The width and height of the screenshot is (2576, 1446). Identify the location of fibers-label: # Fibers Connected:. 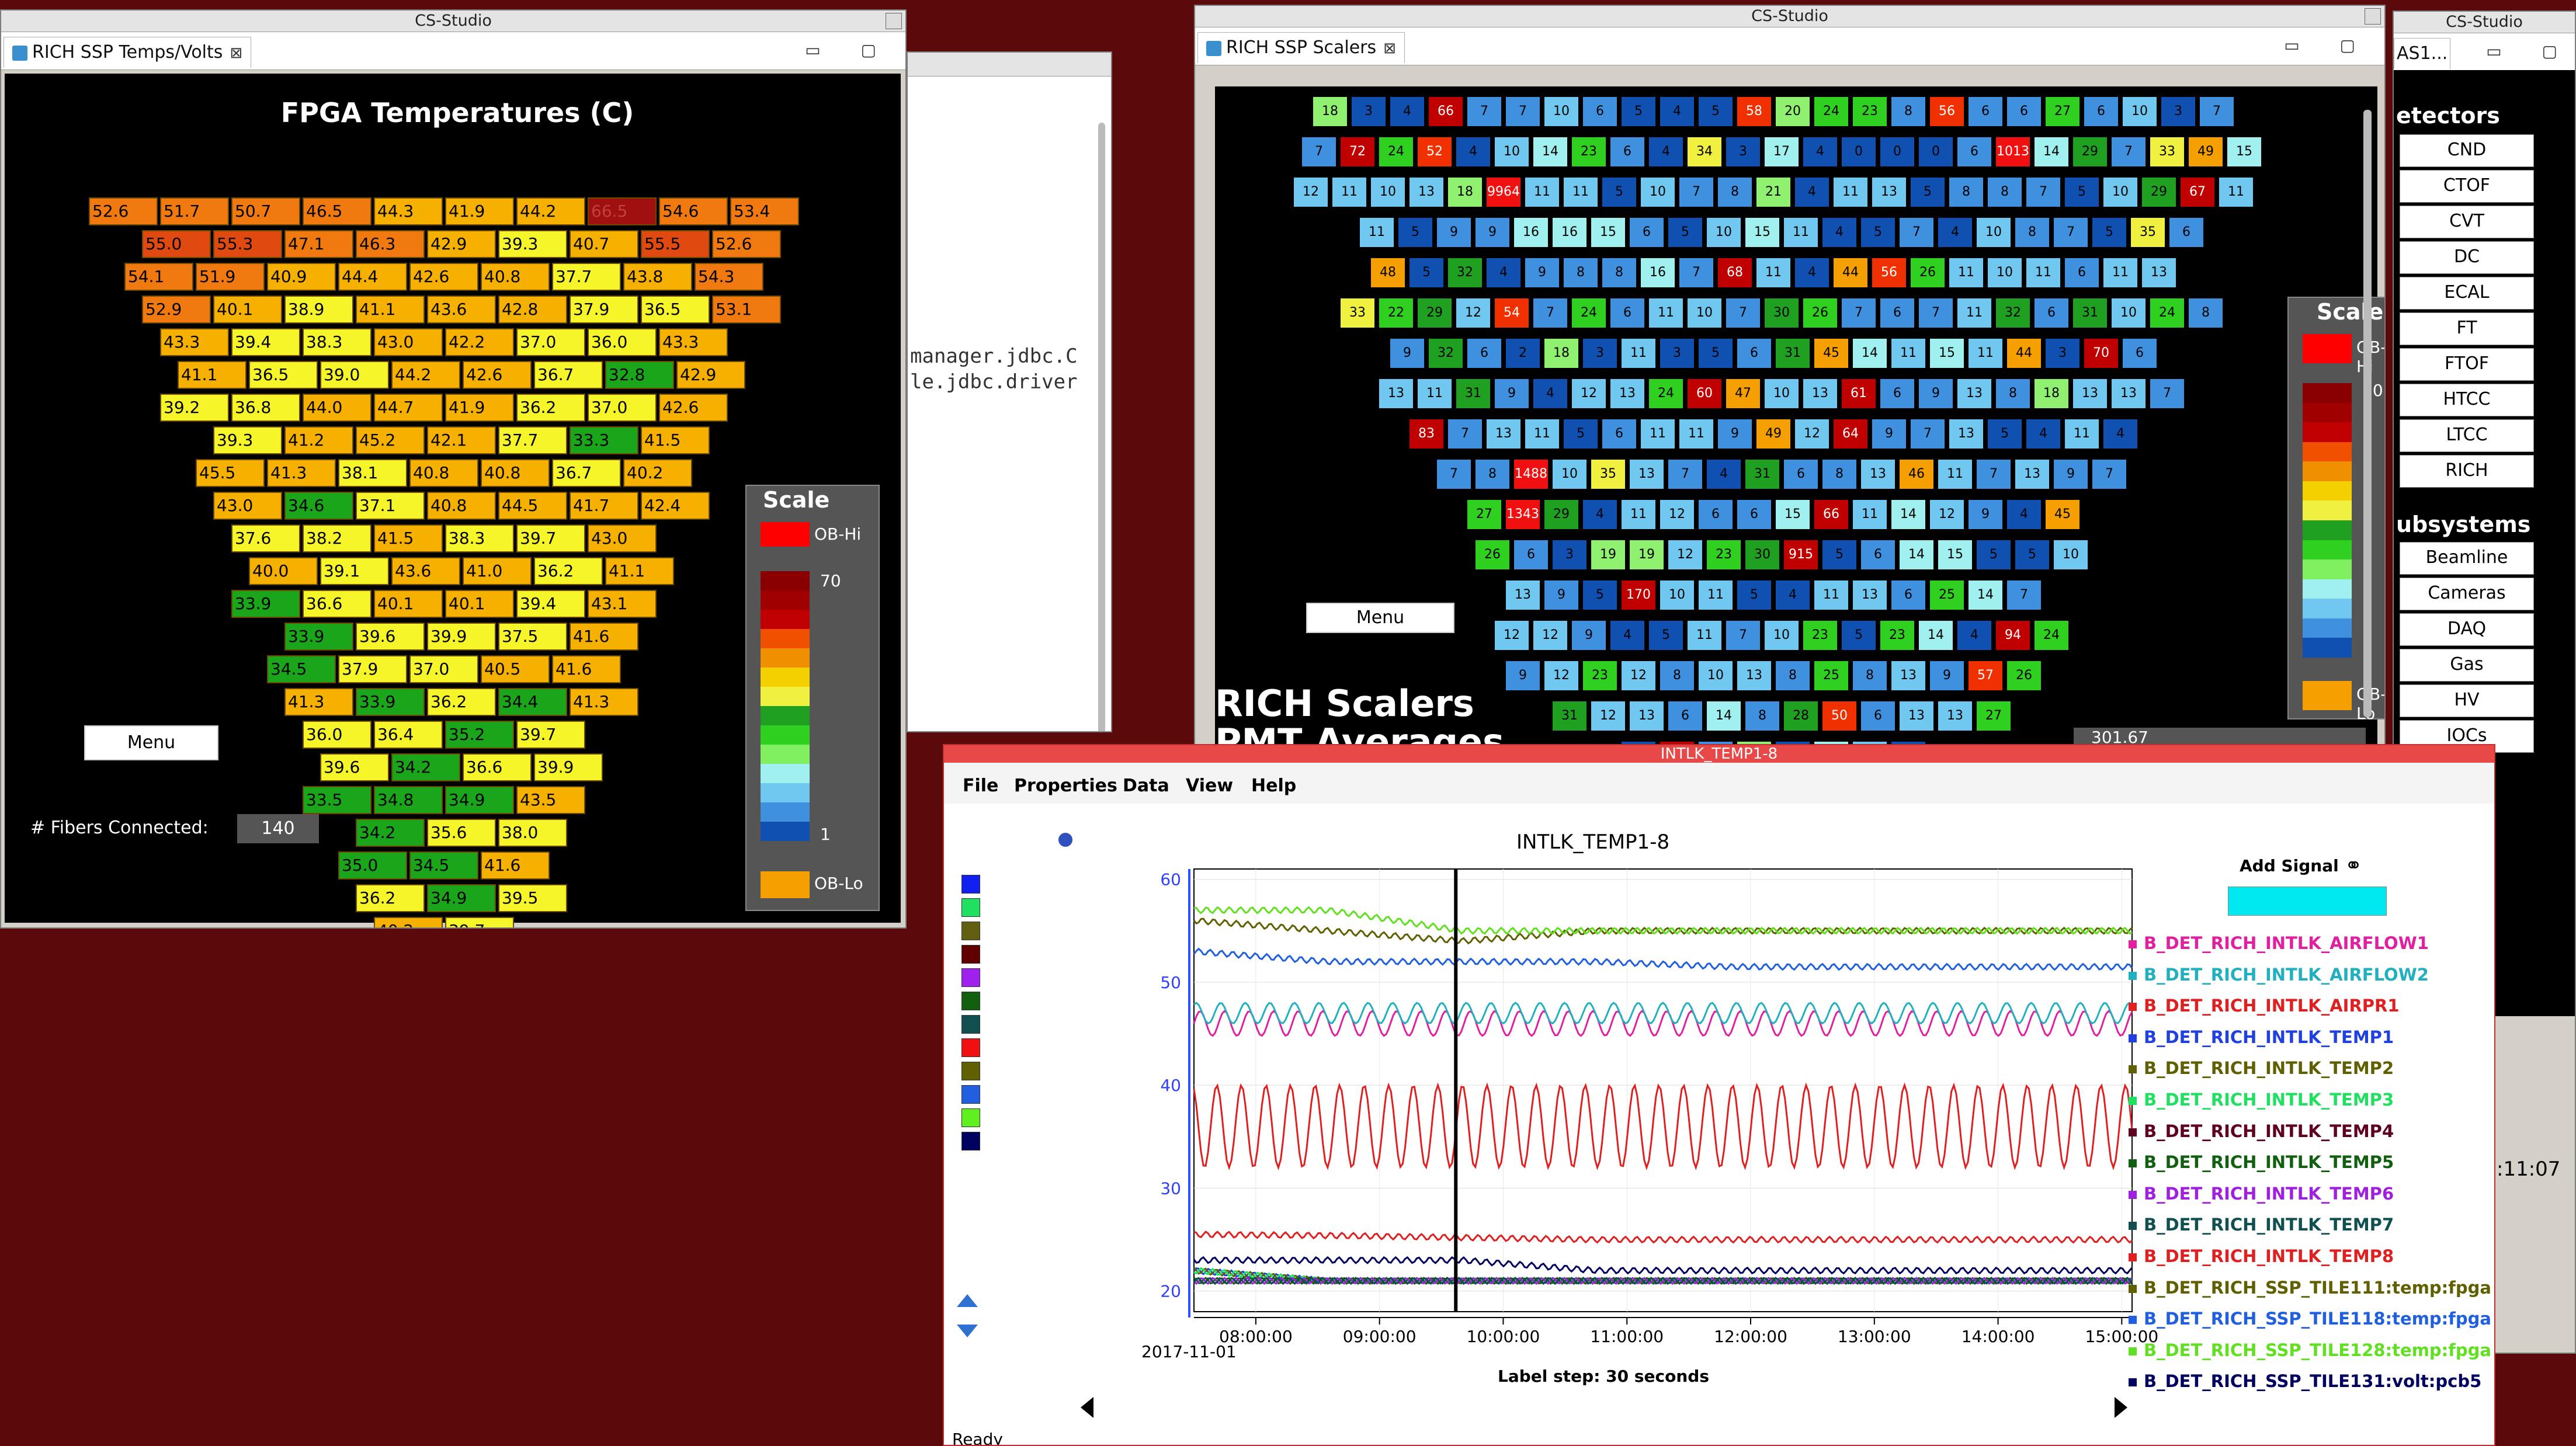
(120, 828).